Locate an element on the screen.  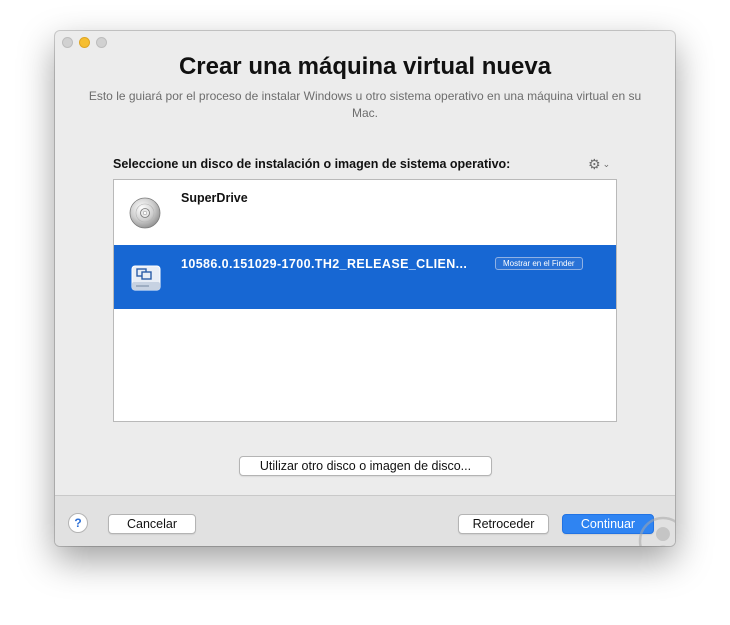
minimize-button is located at coordinates (84, 42).